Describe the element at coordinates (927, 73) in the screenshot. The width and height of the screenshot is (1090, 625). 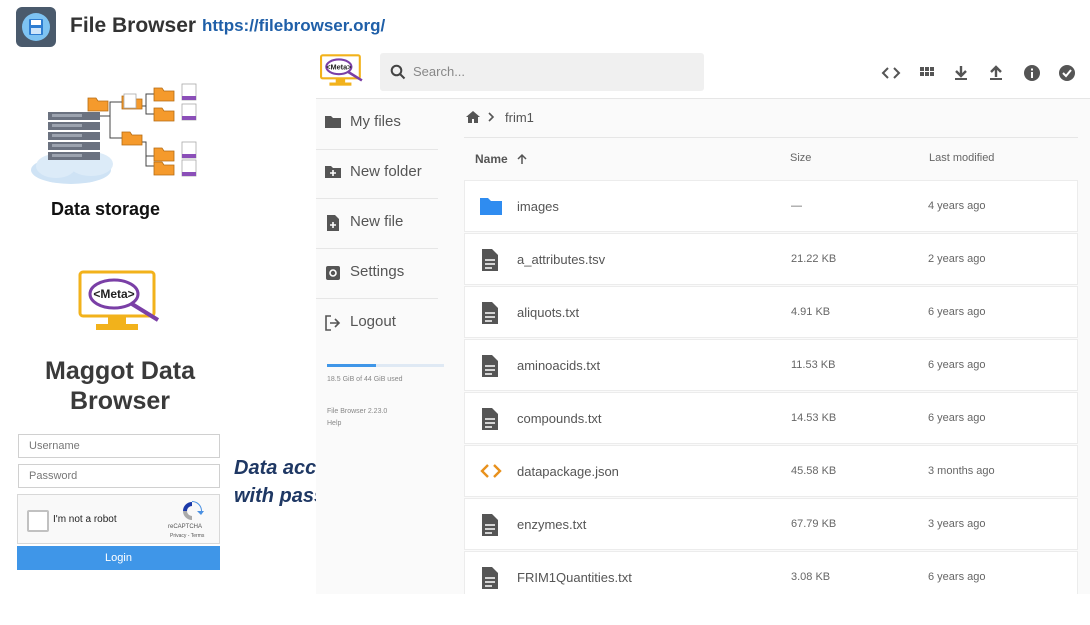
I see `grid-view-icon` at that location.